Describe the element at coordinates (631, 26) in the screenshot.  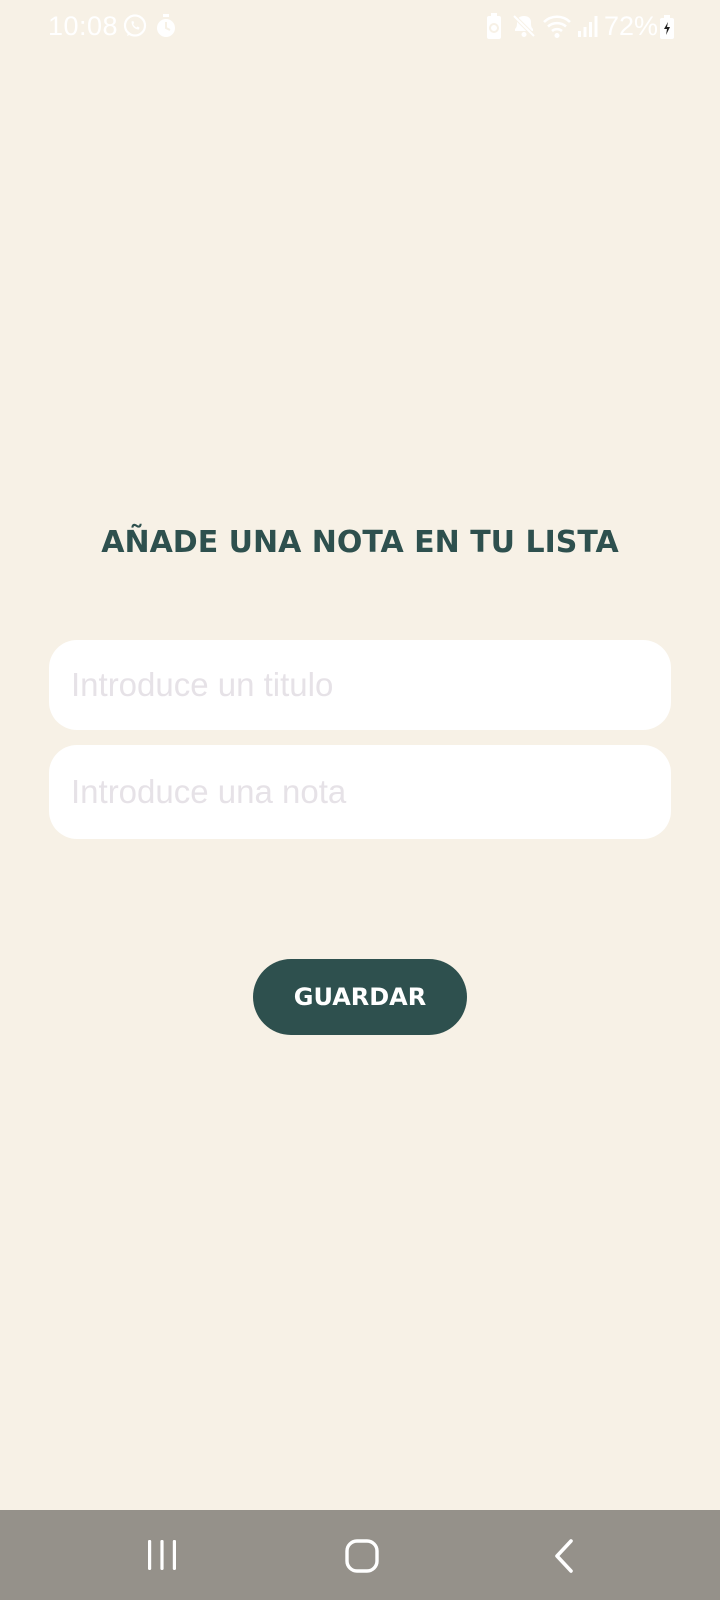
I see `battery-percent: 72%` at that location.